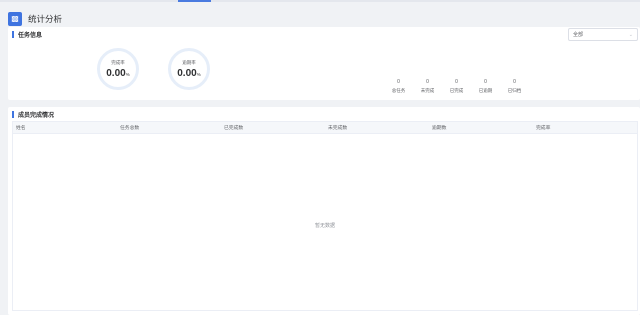 Image resolution: width=640 pixels, height=315 pixels. What do you see at coordinates (30, 36) in the screenshot?
I see `section-title-text: 任务信息` at bounding box center [30, 36].